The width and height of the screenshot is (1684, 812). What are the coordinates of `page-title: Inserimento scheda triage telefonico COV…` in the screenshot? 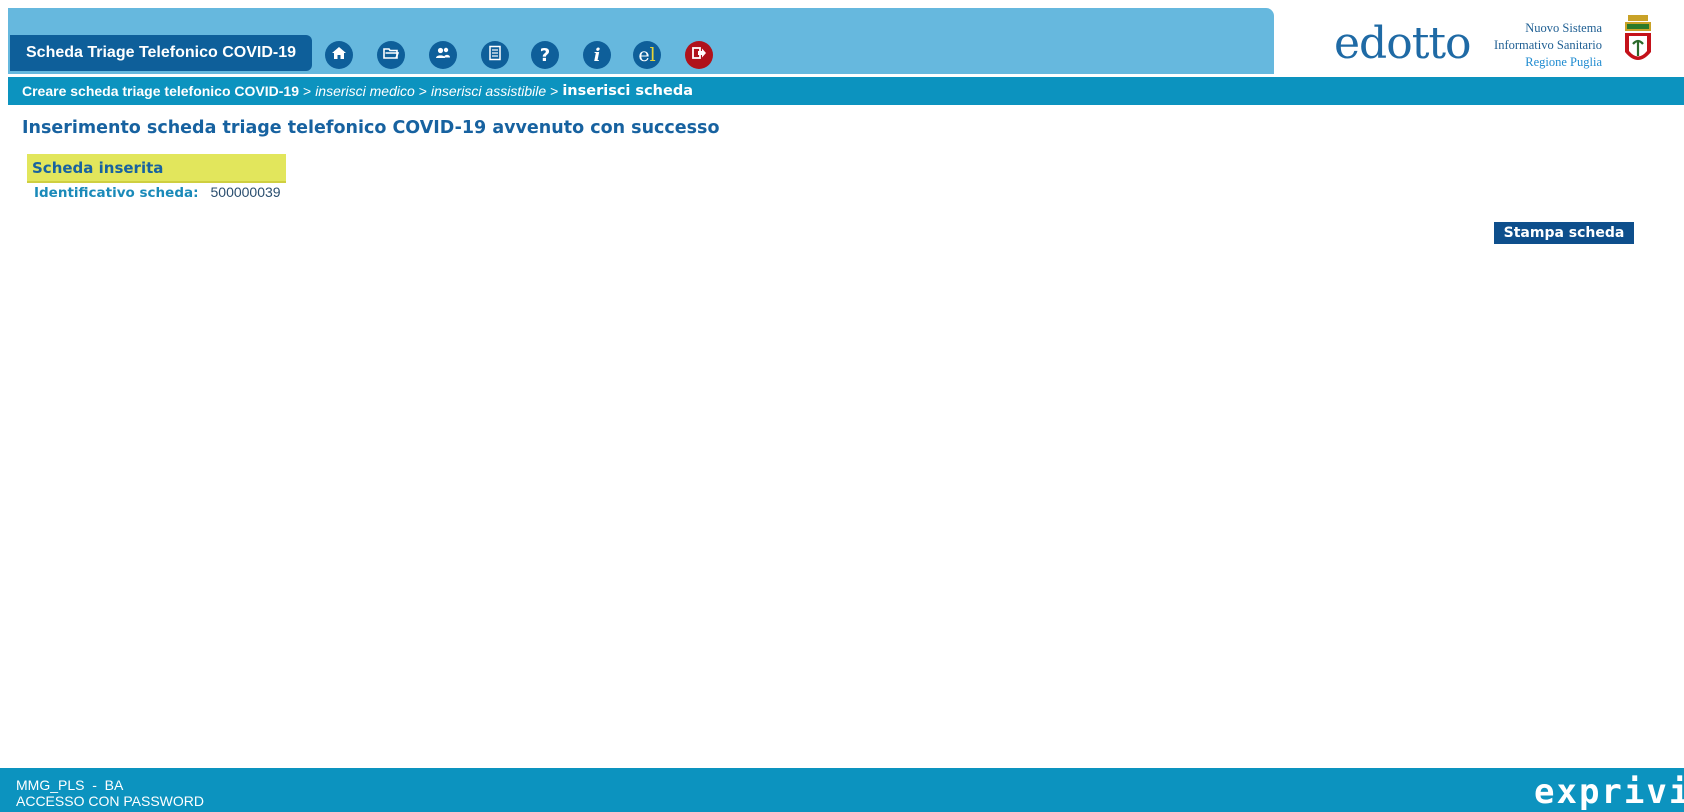 It's located at (371, 128).